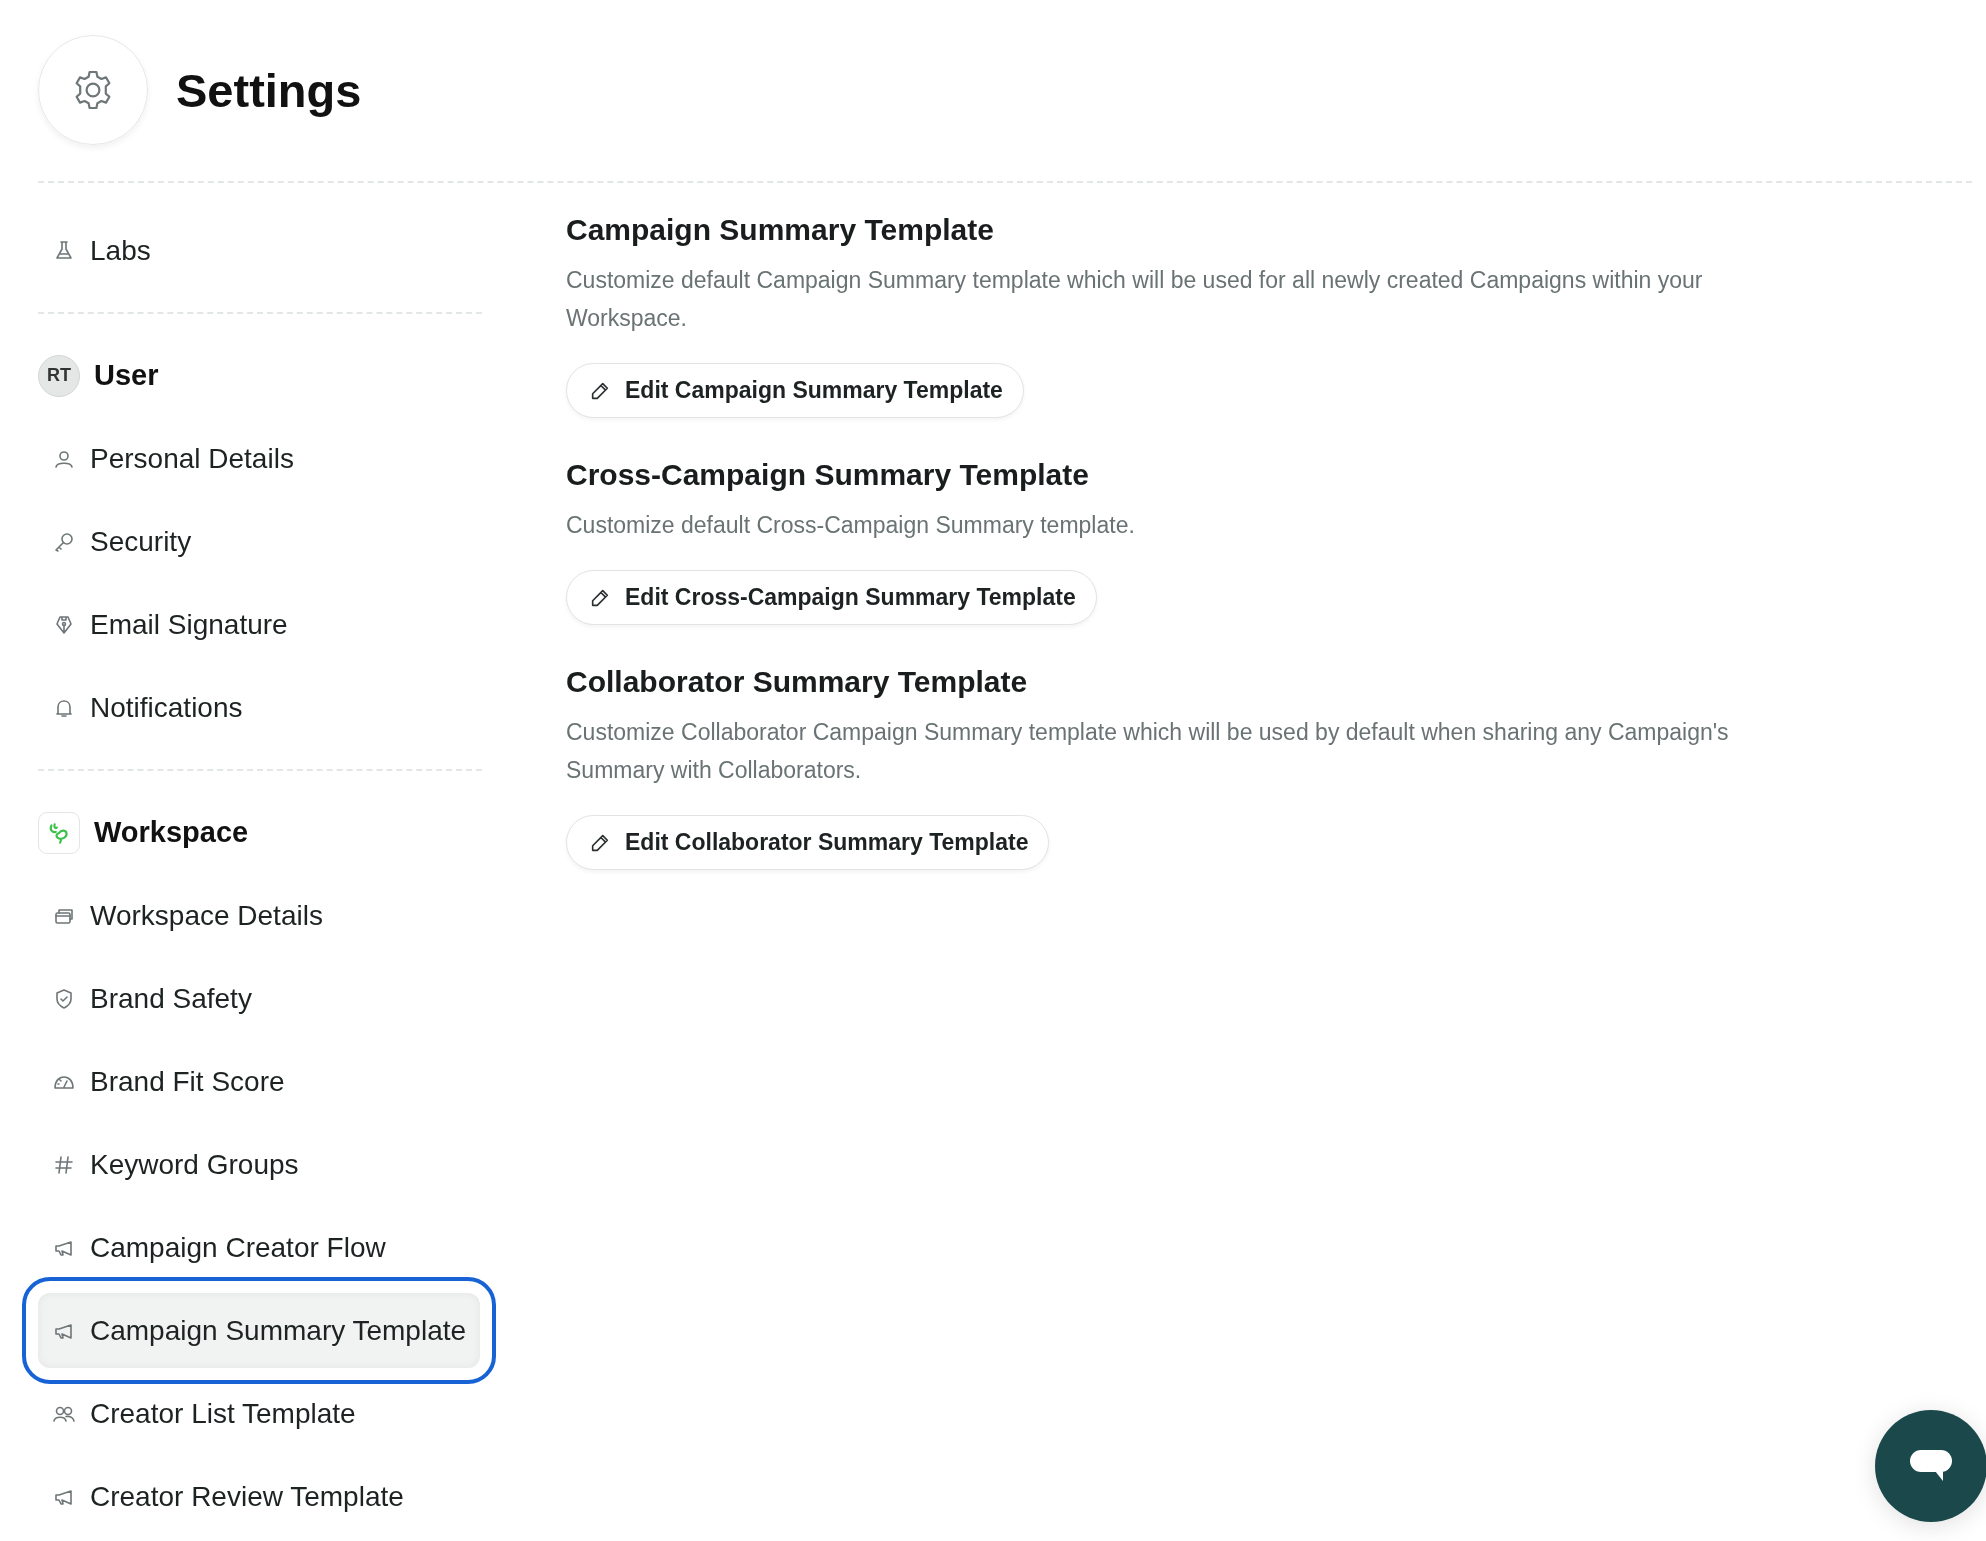 The height and width of the screenshot is (1541, 1986). I want to click on sidebar-item: Campaign Creator Flow, so click(259, 1247).